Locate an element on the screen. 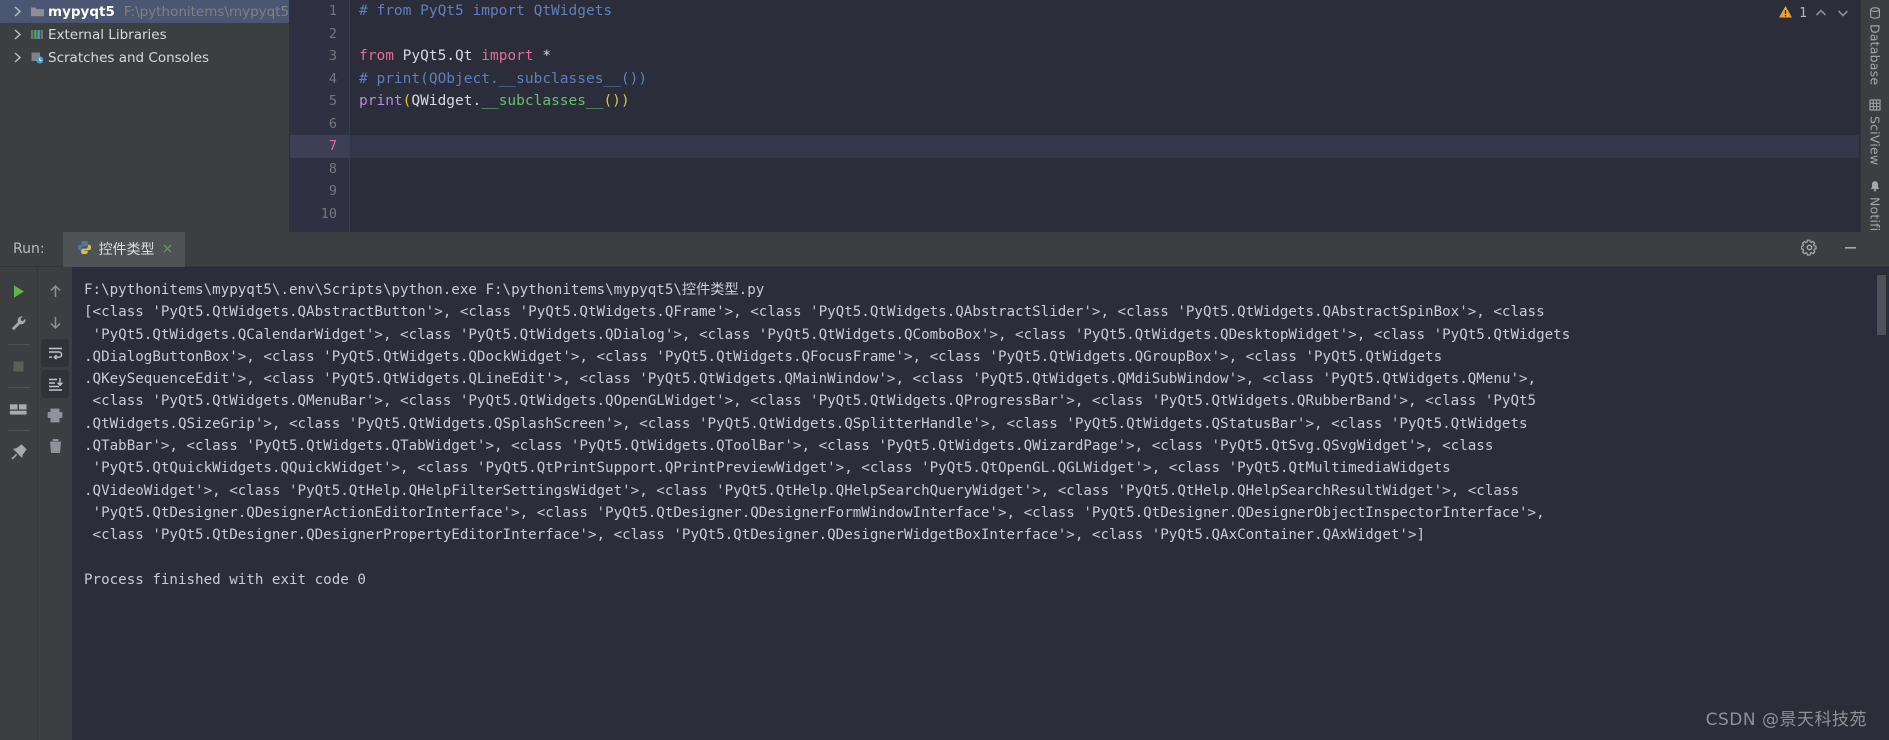 The width and height of the screenshot is (1889, 740). tree-item-external-libraries: External Libraries is located at coordinates (144, 34).